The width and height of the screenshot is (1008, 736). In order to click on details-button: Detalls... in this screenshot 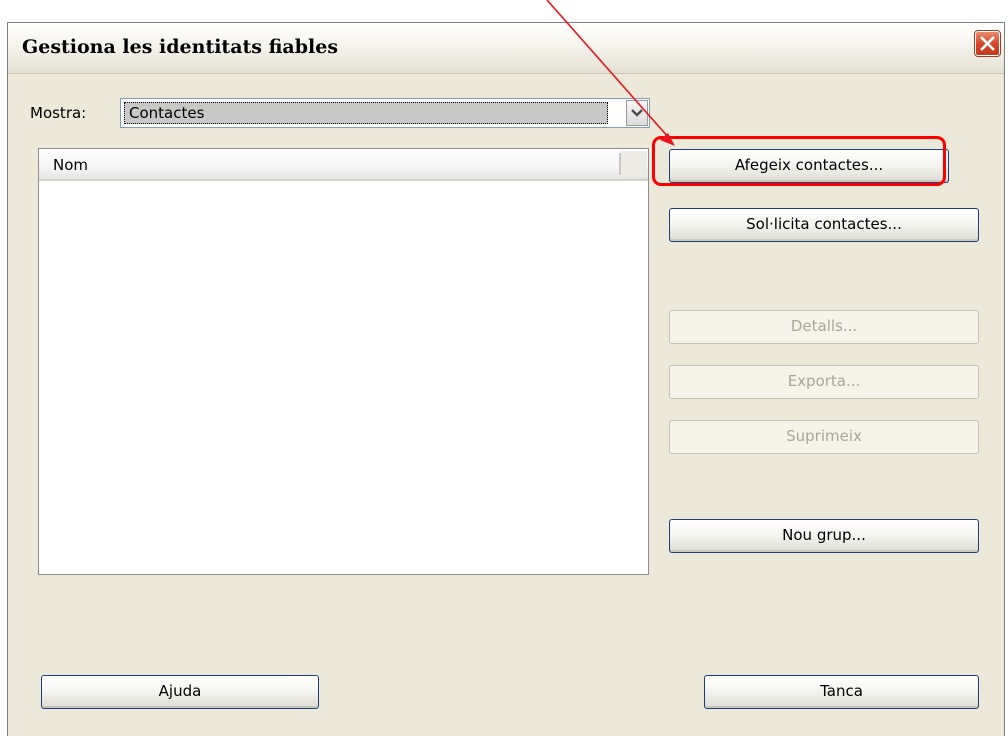, I will do `click(824, 327)`.